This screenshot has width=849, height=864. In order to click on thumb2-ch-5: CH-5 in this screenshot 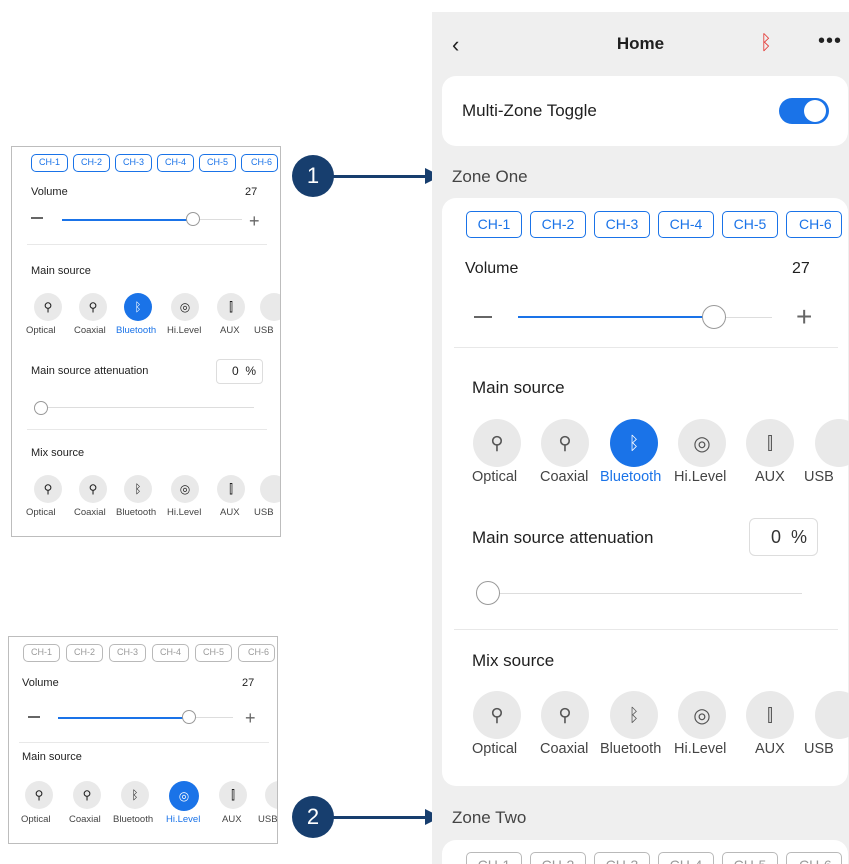, I will do `click(213, 653)`.